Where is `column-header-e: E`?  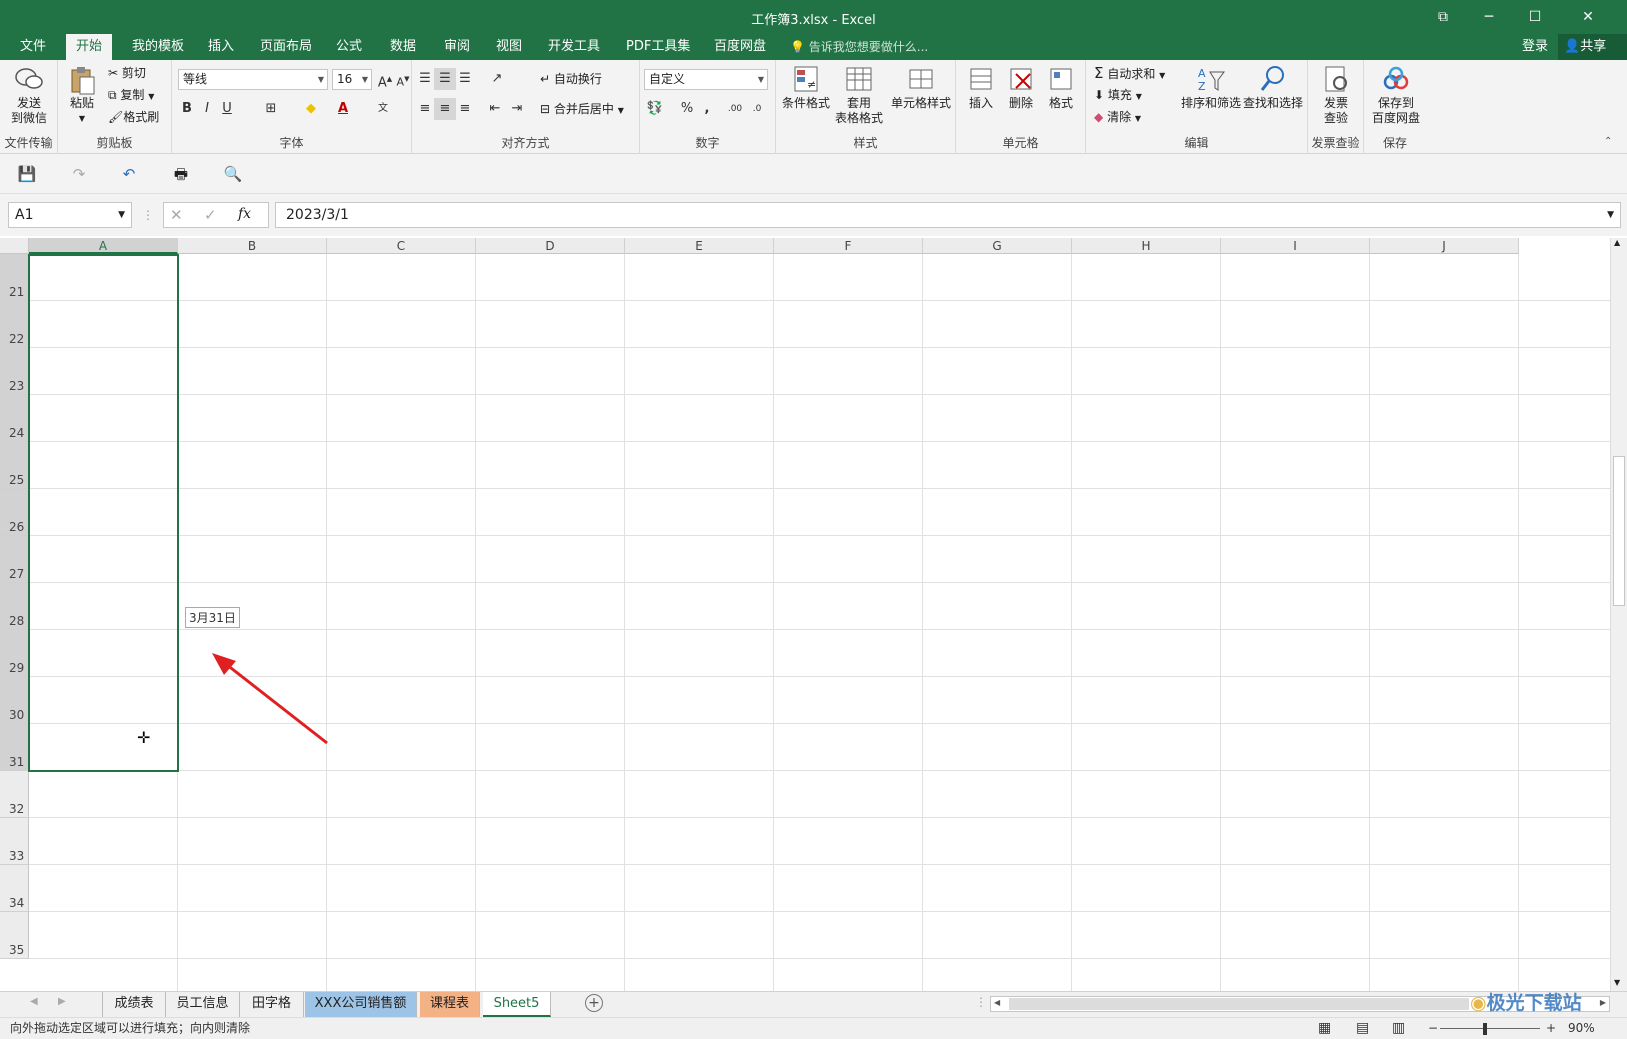
column-header-e: E is located at coordinates (699, 246).